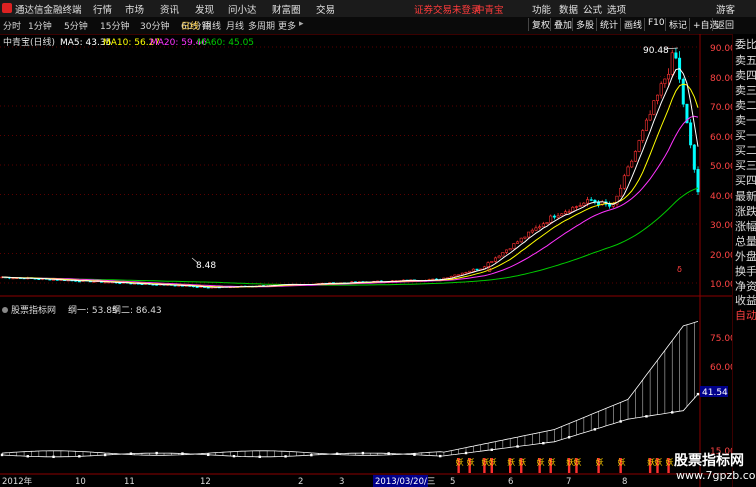 This screenshot has width=756, height=487. What do you see at coordinates (137, 310) in the screenshot?
I see `line2-label: 纲二: 86.43` at bounding box center [137, 310].